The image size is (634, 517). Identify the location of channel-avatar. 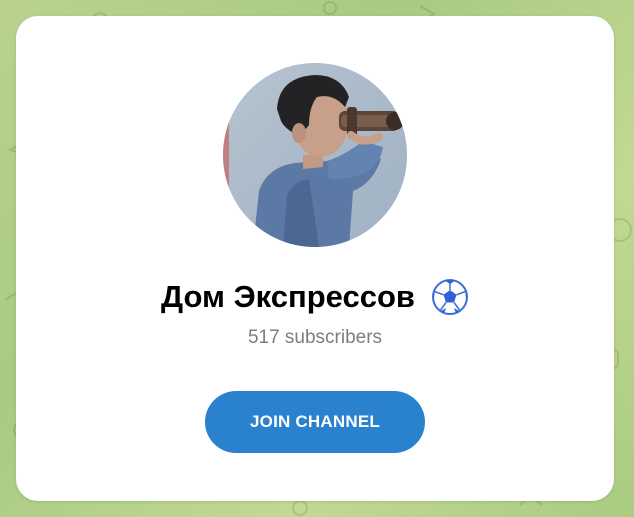
(315, 155).